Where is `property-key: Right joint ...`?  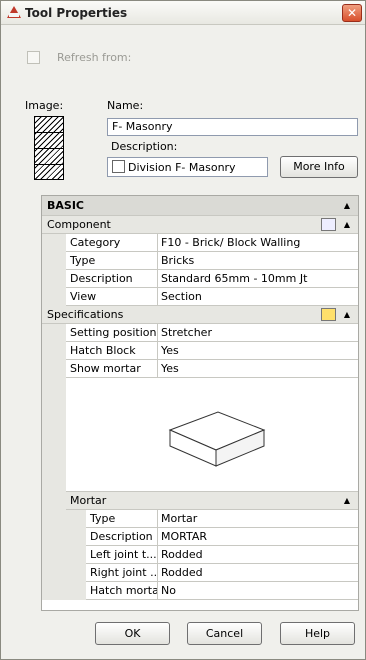 property-key: Right joint ... is located at coordinates (122, 573).